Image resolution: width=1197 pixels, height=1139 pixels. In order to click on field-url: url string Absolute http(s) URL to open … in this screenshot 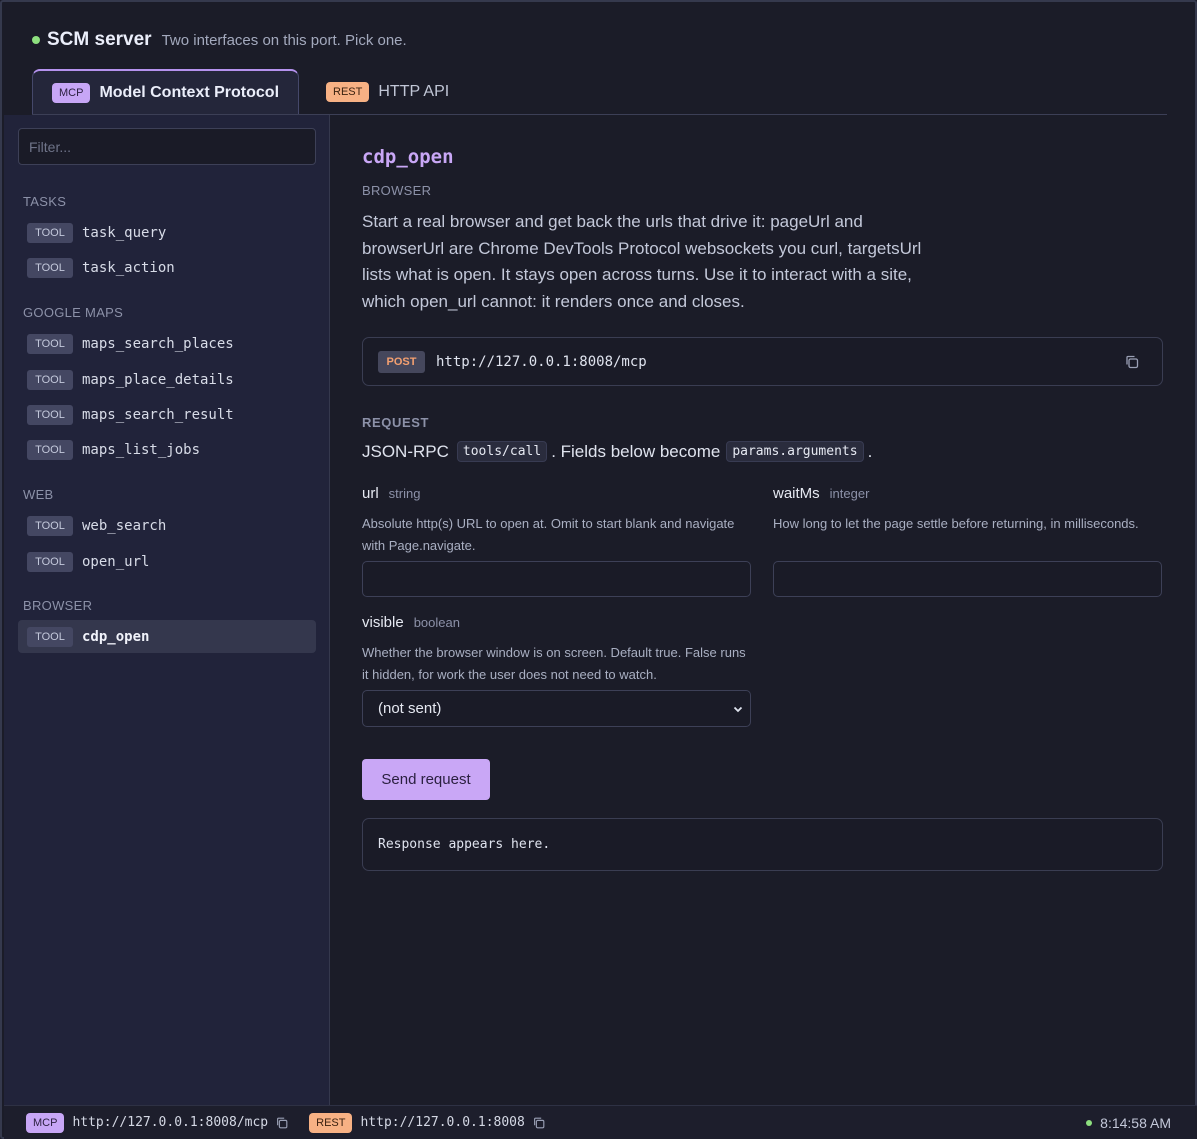, I will do `click(556, 541)`.